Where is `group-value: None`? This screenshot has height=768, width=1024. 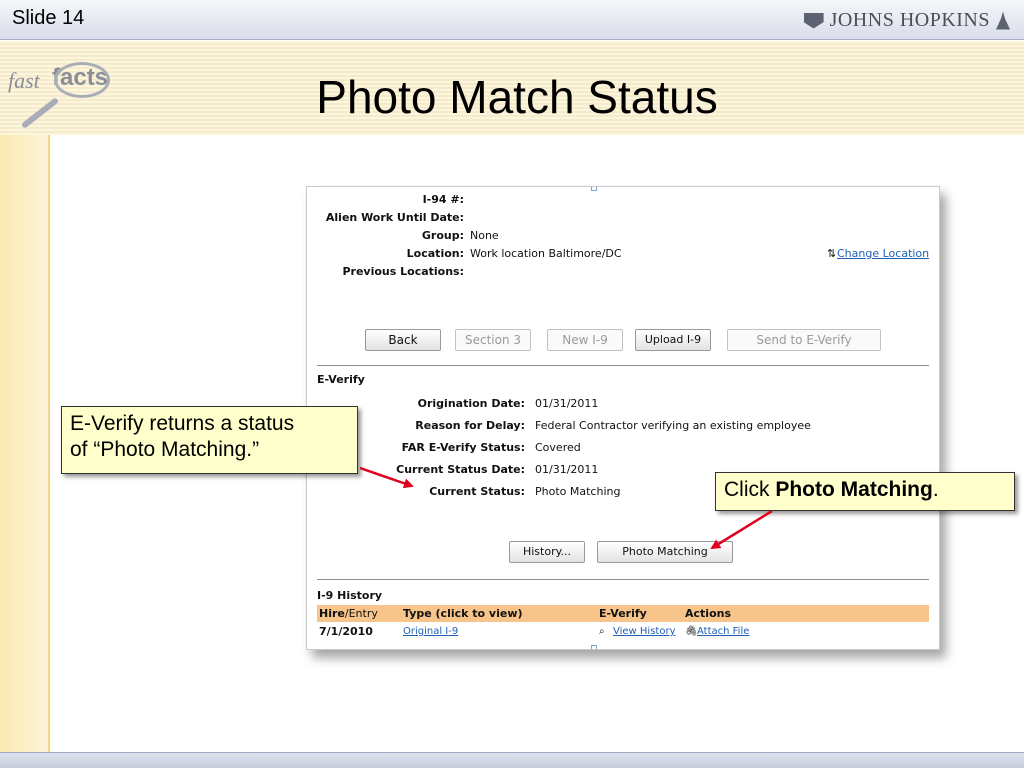
group-value: None is located at coordinates (484, 235).